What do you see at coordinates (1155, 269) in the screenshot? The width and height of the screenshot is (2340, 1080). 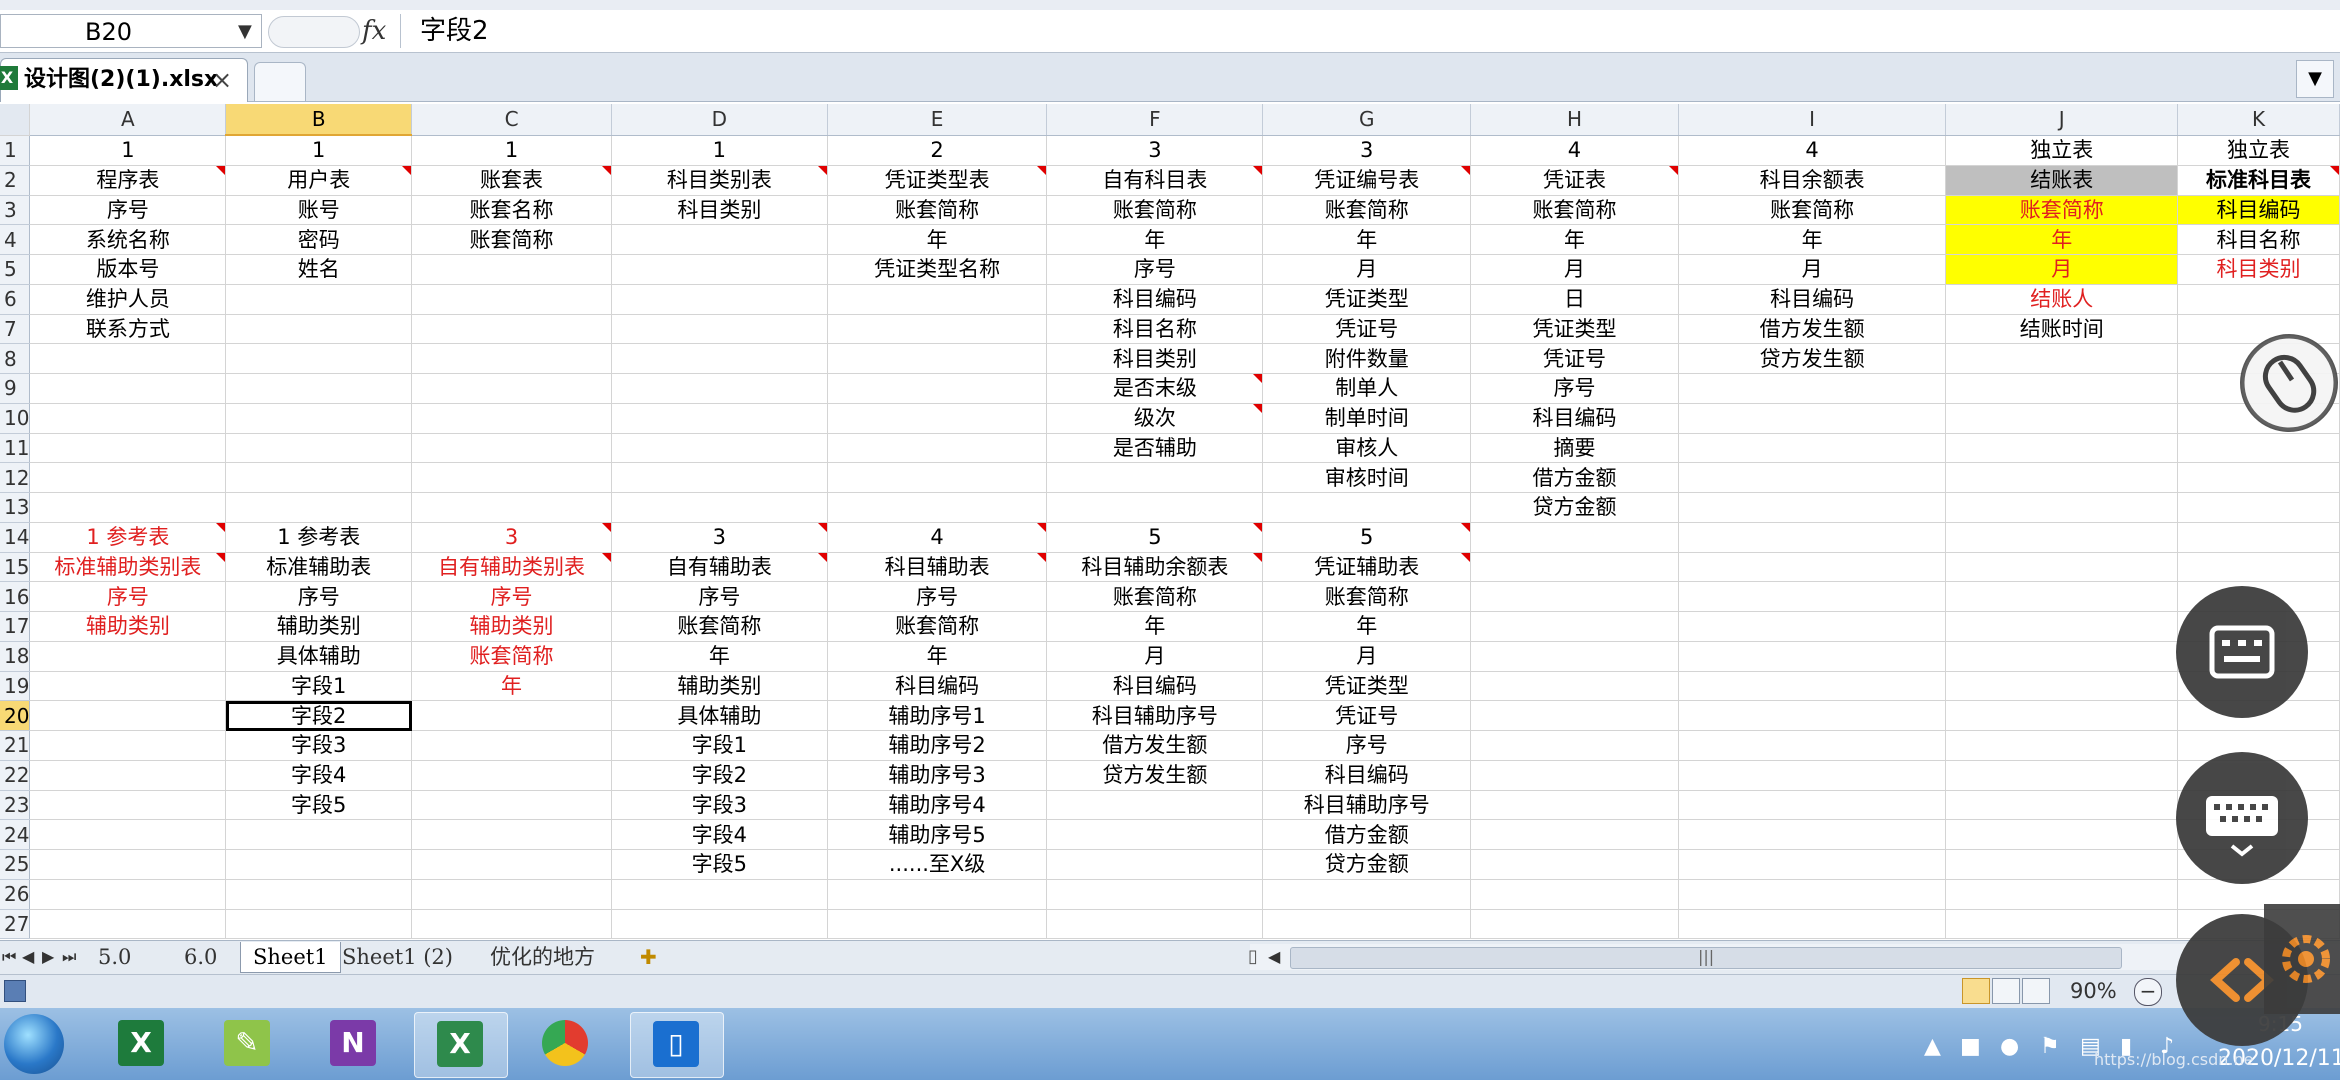 I see `cell-f5: 序号` at bounding box center [1155, 269].